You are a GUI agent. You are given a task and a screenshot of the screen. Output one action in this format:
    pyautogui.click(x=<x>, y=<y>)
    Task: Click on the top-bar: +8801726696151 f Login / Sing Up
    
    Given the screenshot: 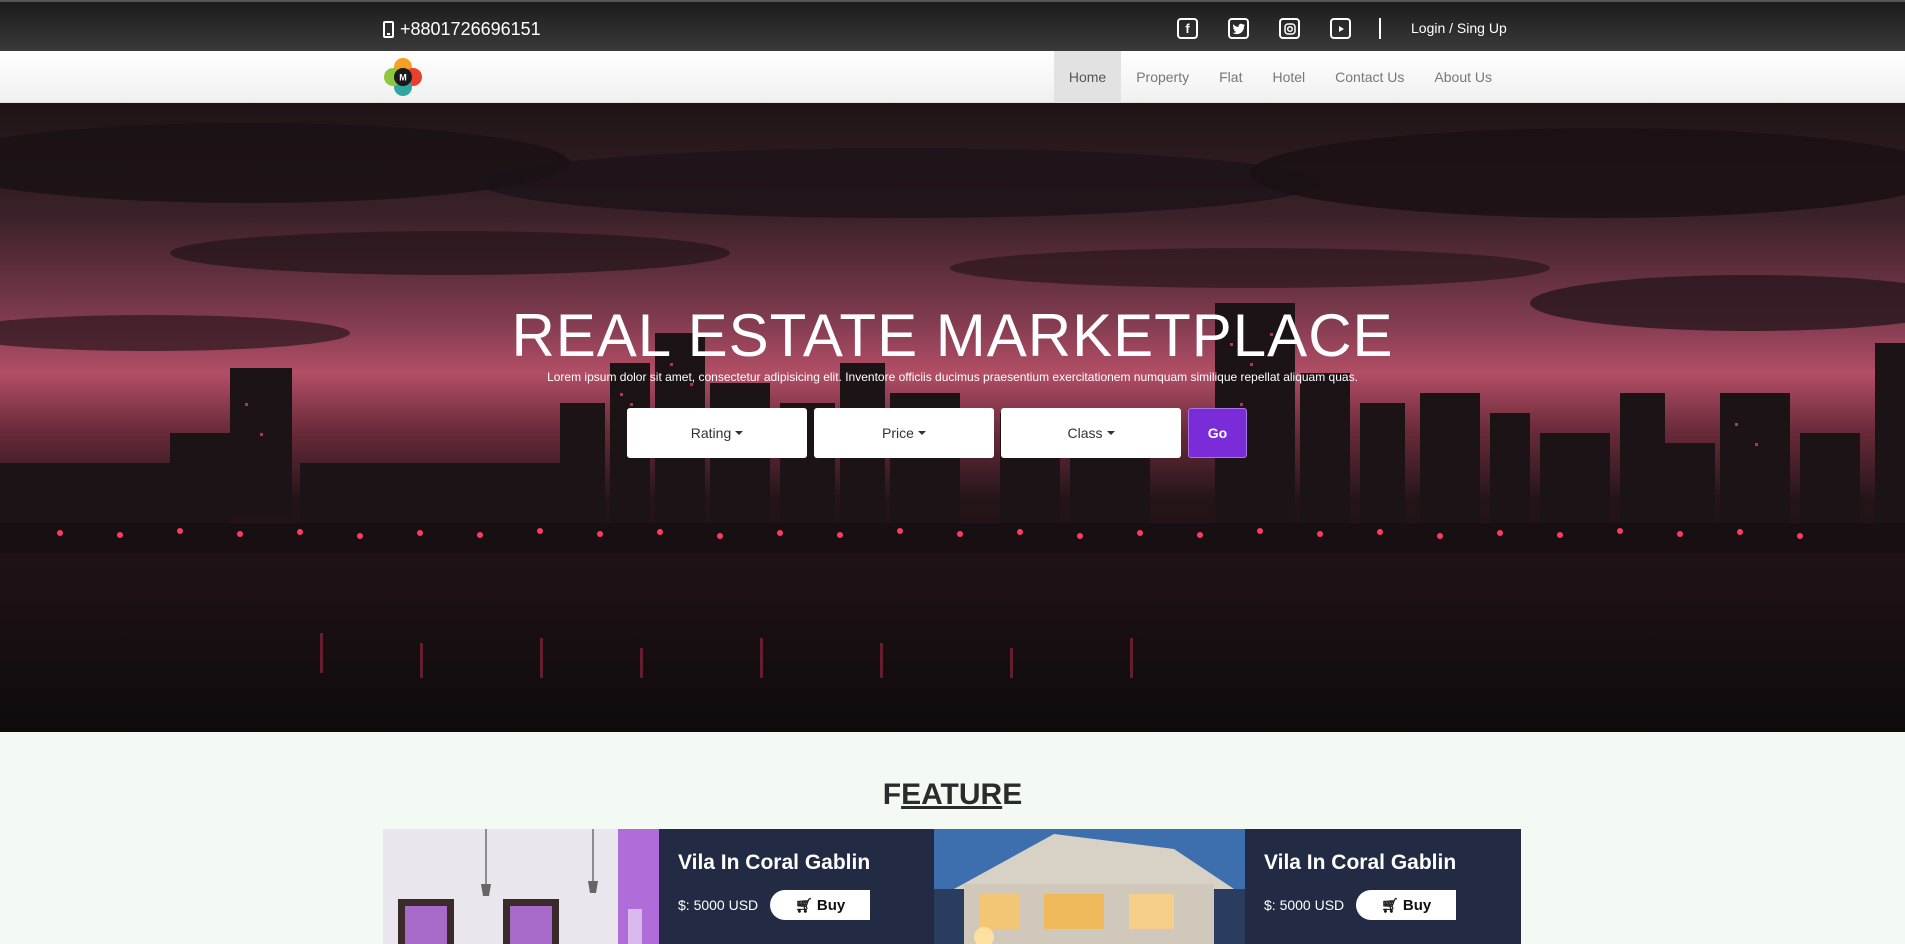 What is the action you would take?
    pyautogui.click(x=952, y=25)
    